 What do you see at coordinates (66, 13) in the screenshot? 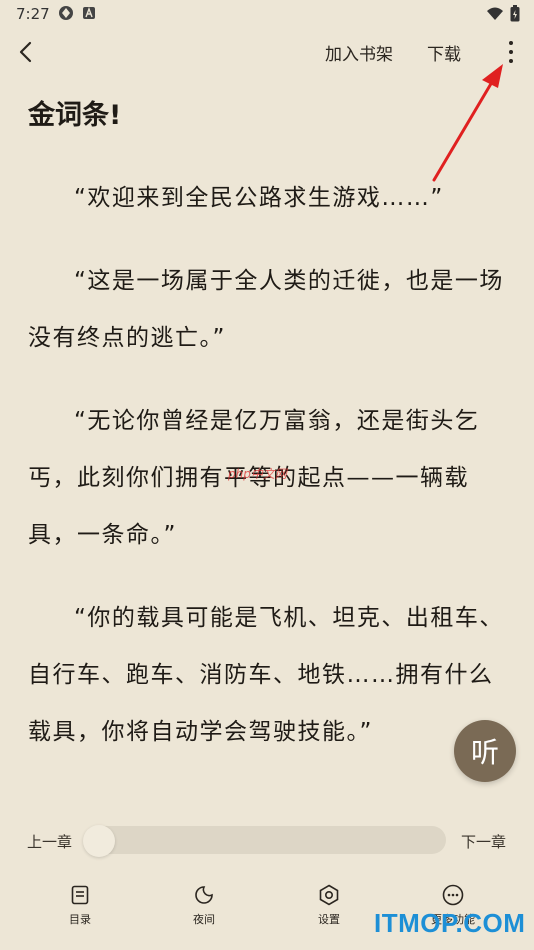
I see `app-notification-icon` at bounding box center [66, 13].